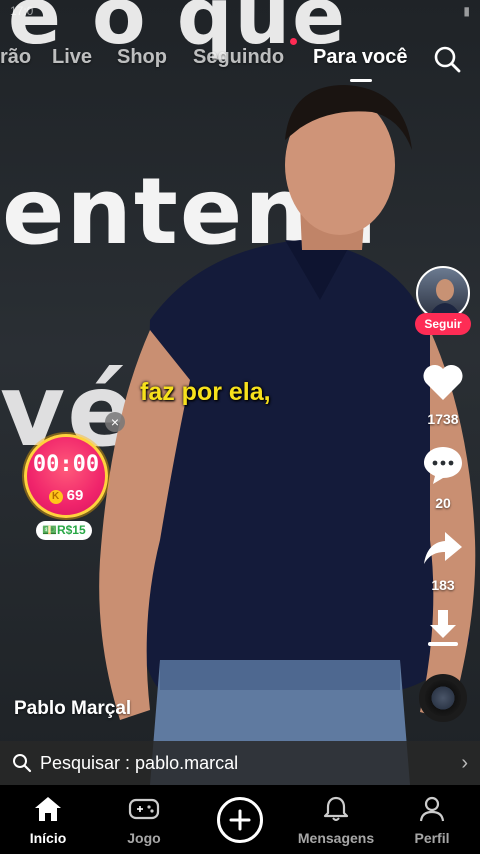 Image resolution: width=480 pixels, height=854 pixels. Describe the element at coordinates (205, 392) in the screenshot. I see `video-caption: faz por ela,` at that location.